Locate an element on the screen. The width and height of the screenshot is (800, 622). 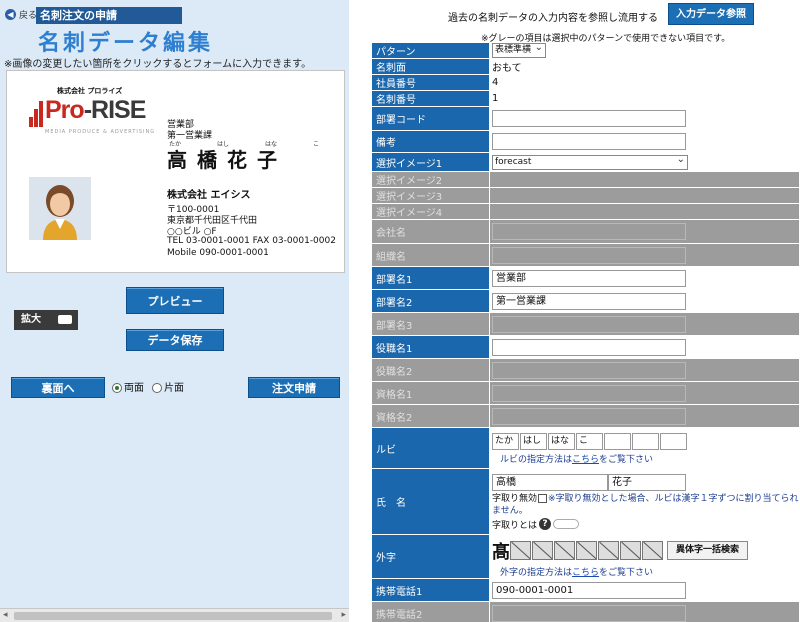
ruby-help: ルビの指定方法はこちらをご覧下さい is located at coordinates (577, 459).